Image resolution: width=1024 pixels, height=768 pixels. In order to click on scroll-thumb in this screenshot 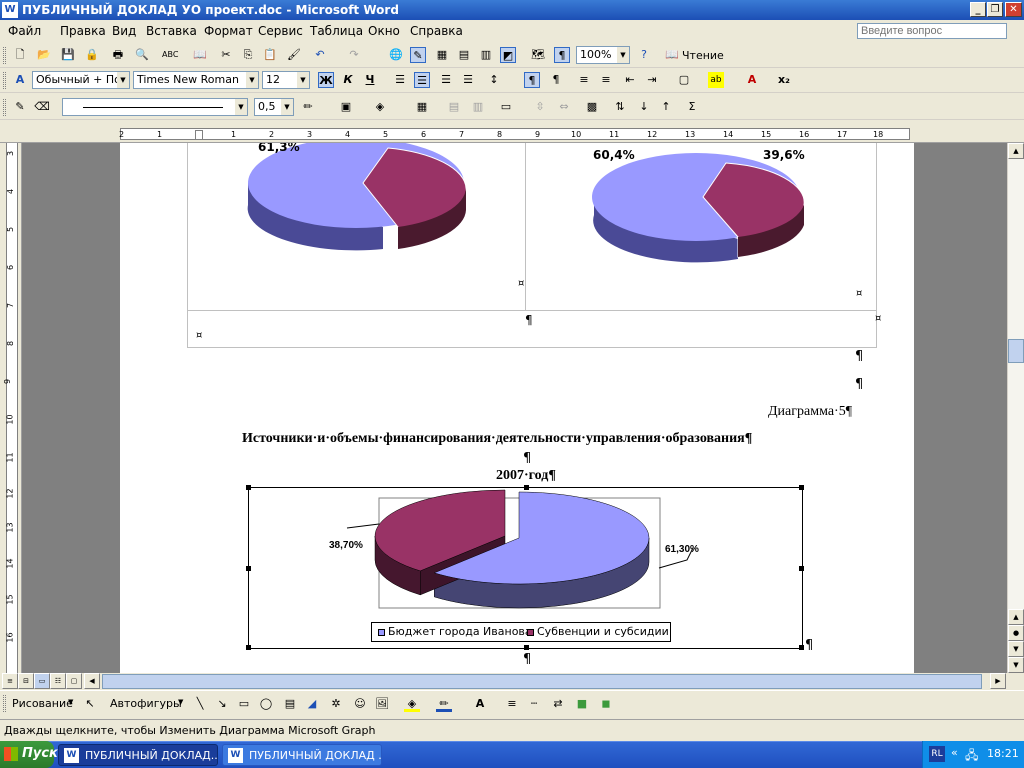, I will do `click(542, 681)`.